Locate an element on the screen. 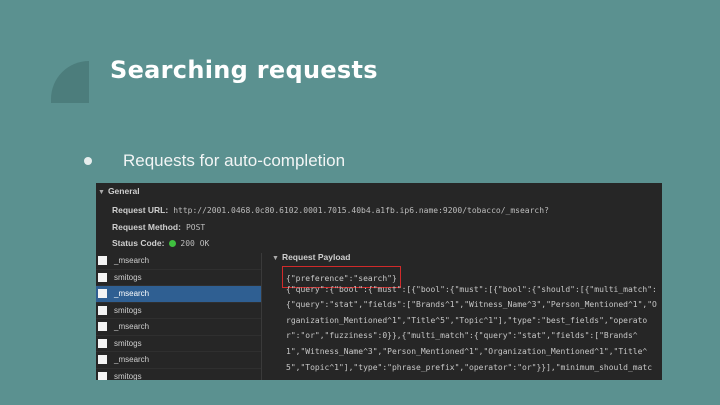 This screenshot has height=405, width=720. corner-decoration is located at coordinates (70, 82).